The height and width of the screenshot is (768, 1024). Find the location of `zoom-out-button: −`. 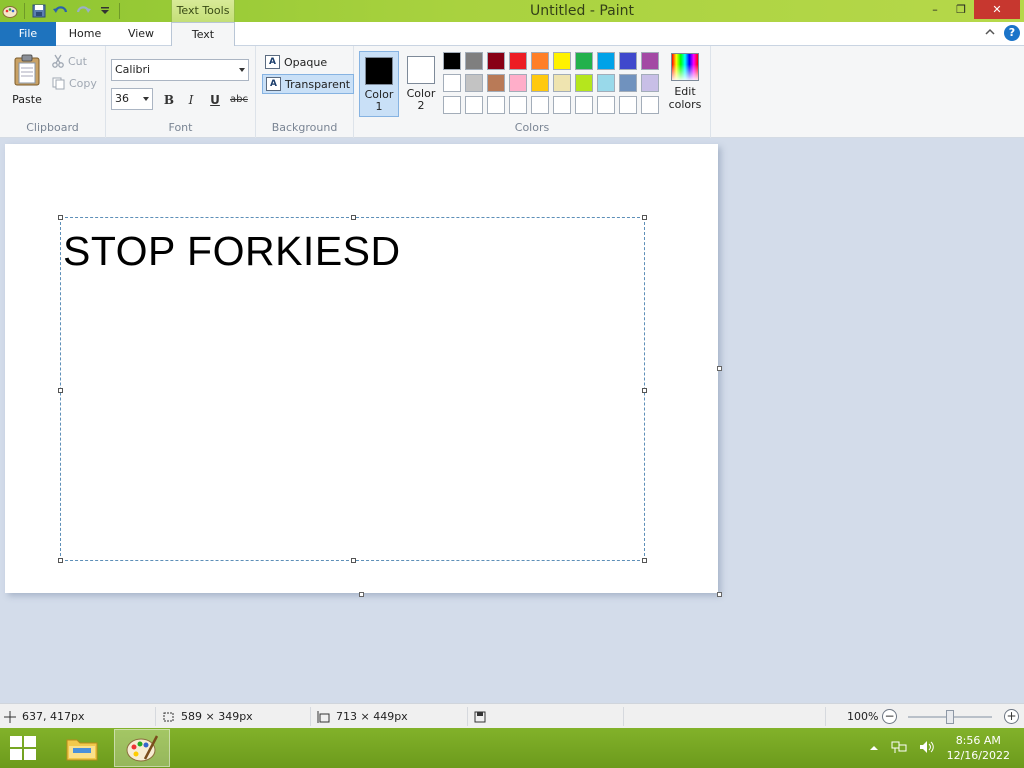

zoom-out-button: − is located at coordinates (889, 716).